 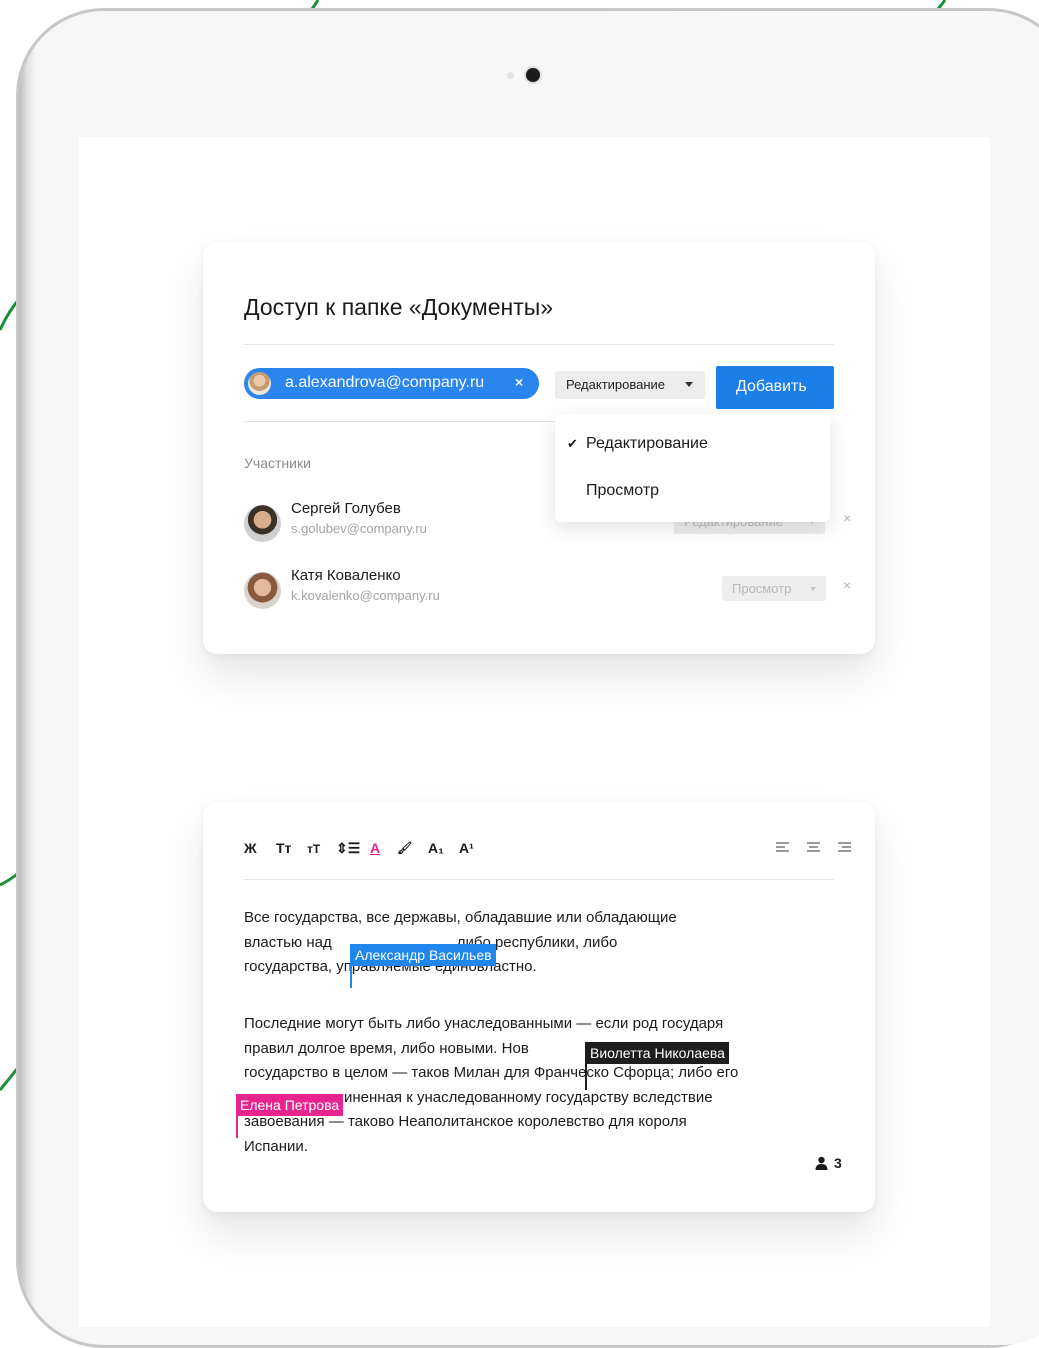 What do you see at coordinates (277, 463) in the screenshot?
I see `participants-label: Участники` at bounding box center [277, 463].